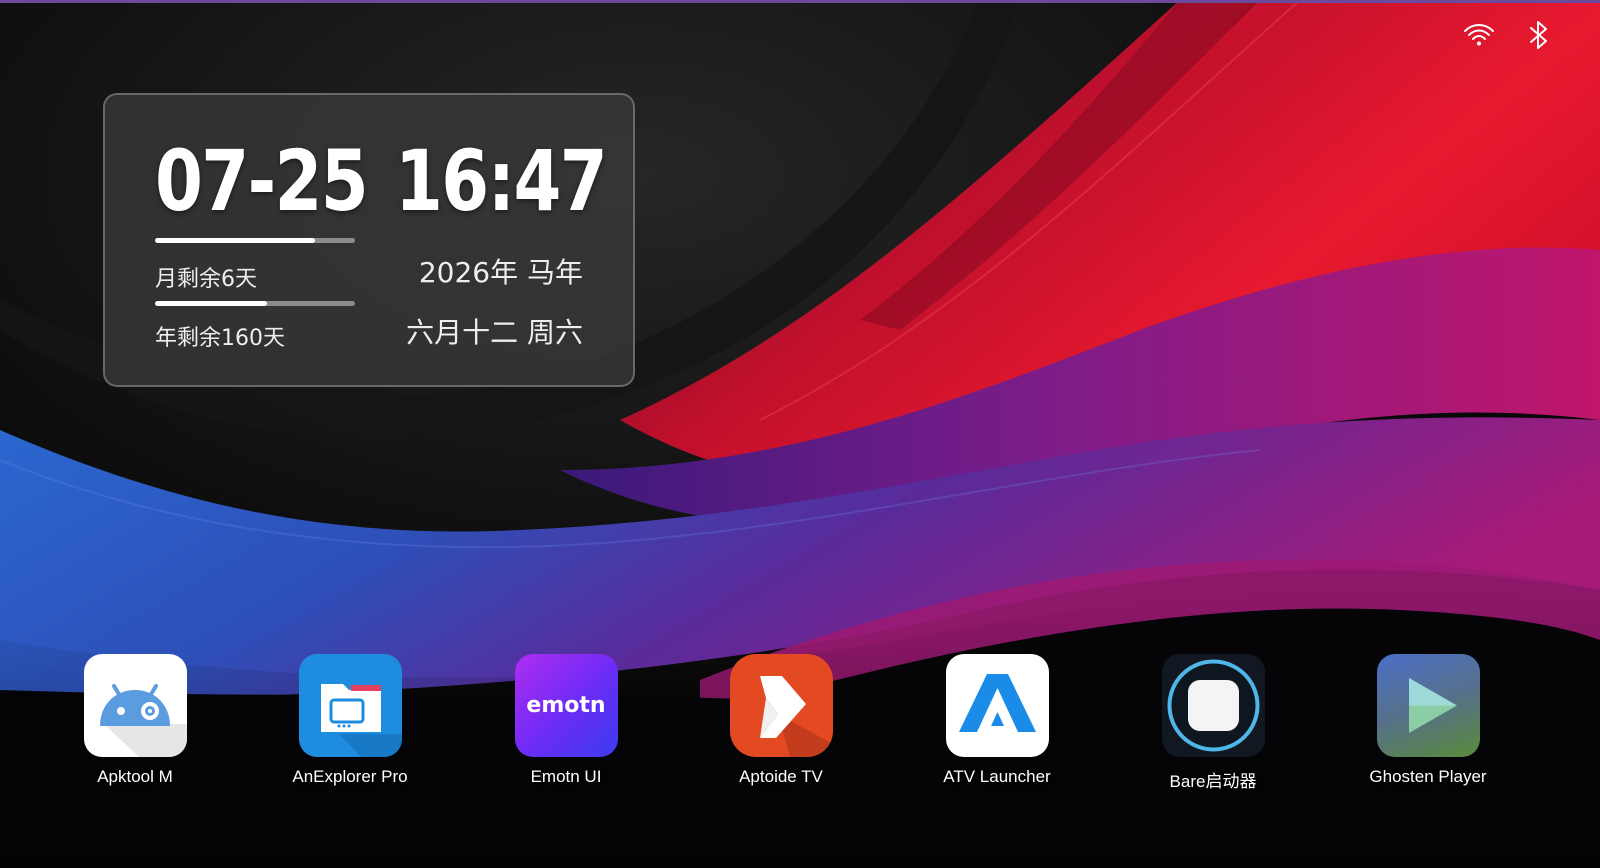 Image resolution: width=1600 pixels, height=868 pixels. I want to click on year-remaining-label: 年剩余160天, so click(220, 338).